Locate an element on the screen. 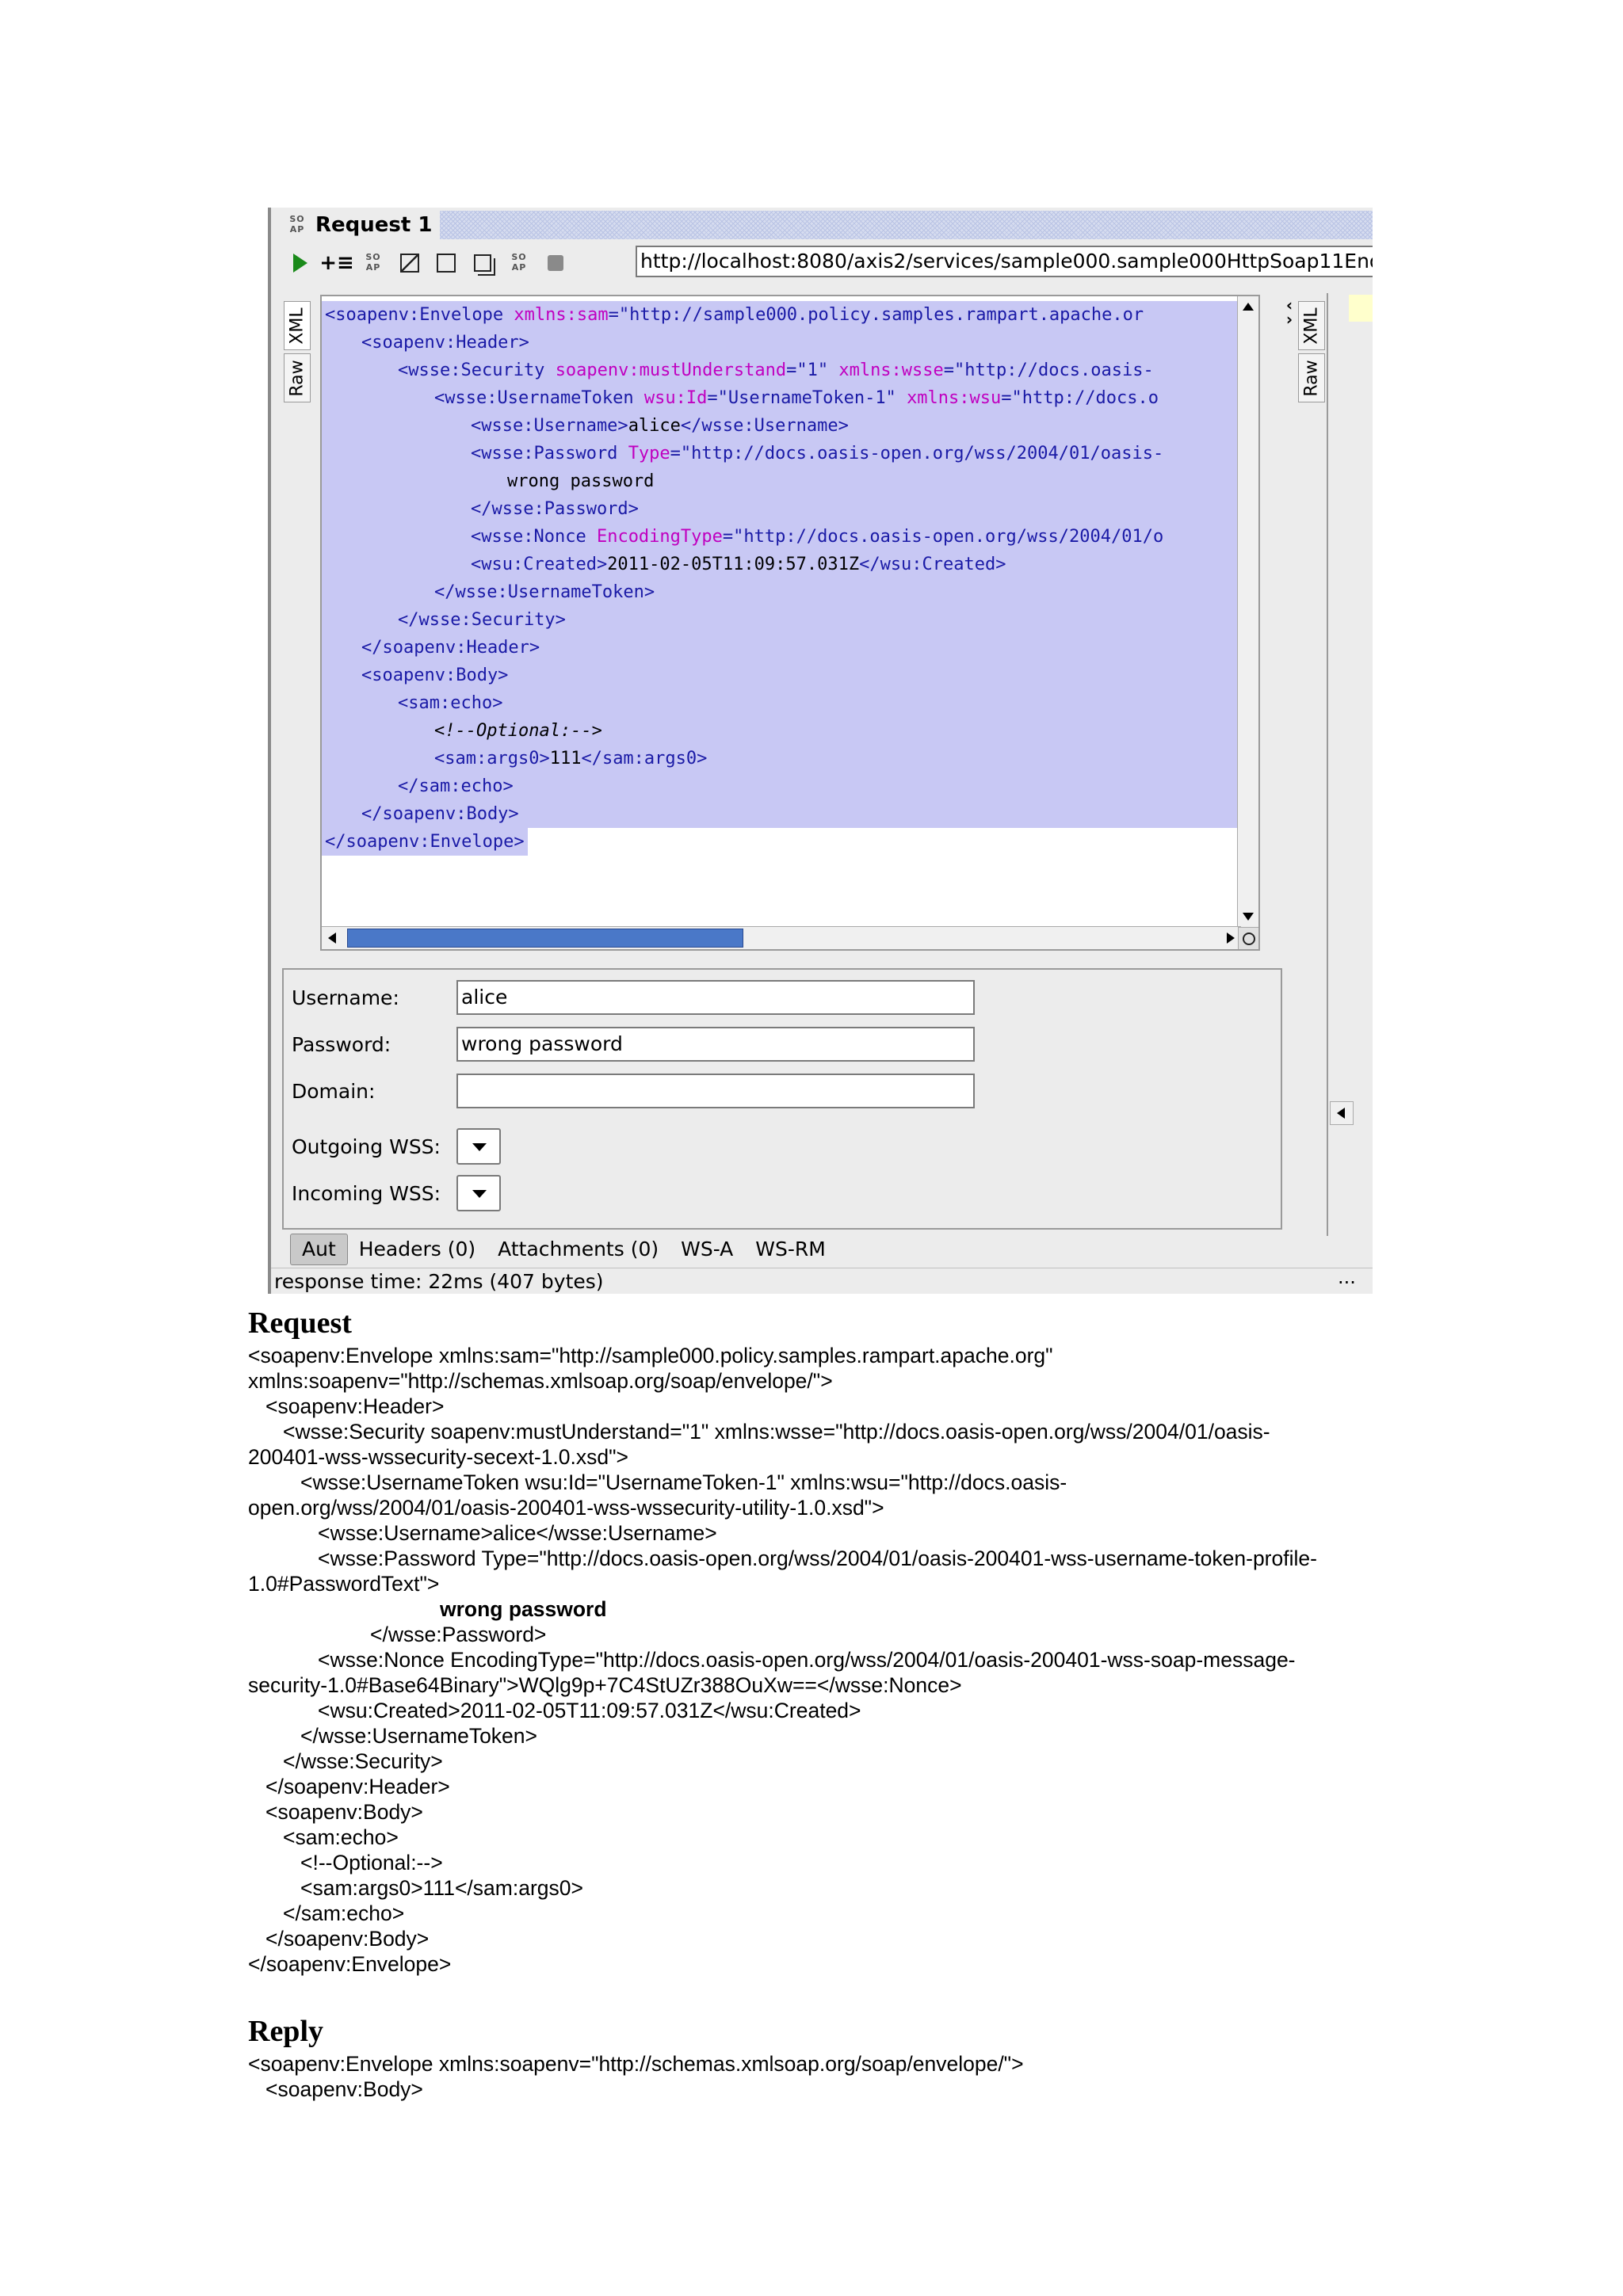  tab-raw: Raw is located at coordinates (297, 377).